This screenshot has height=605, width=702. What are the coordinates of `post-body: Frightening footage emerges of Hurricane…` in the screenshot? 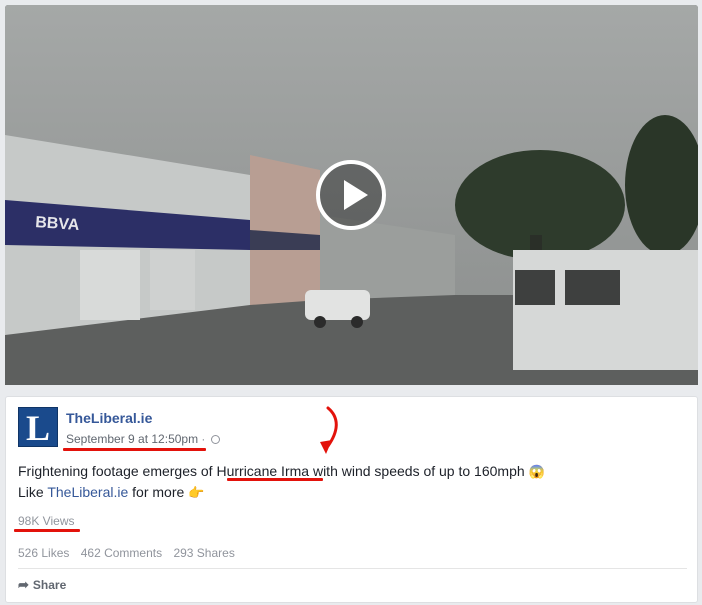 It's located at (348, 482).